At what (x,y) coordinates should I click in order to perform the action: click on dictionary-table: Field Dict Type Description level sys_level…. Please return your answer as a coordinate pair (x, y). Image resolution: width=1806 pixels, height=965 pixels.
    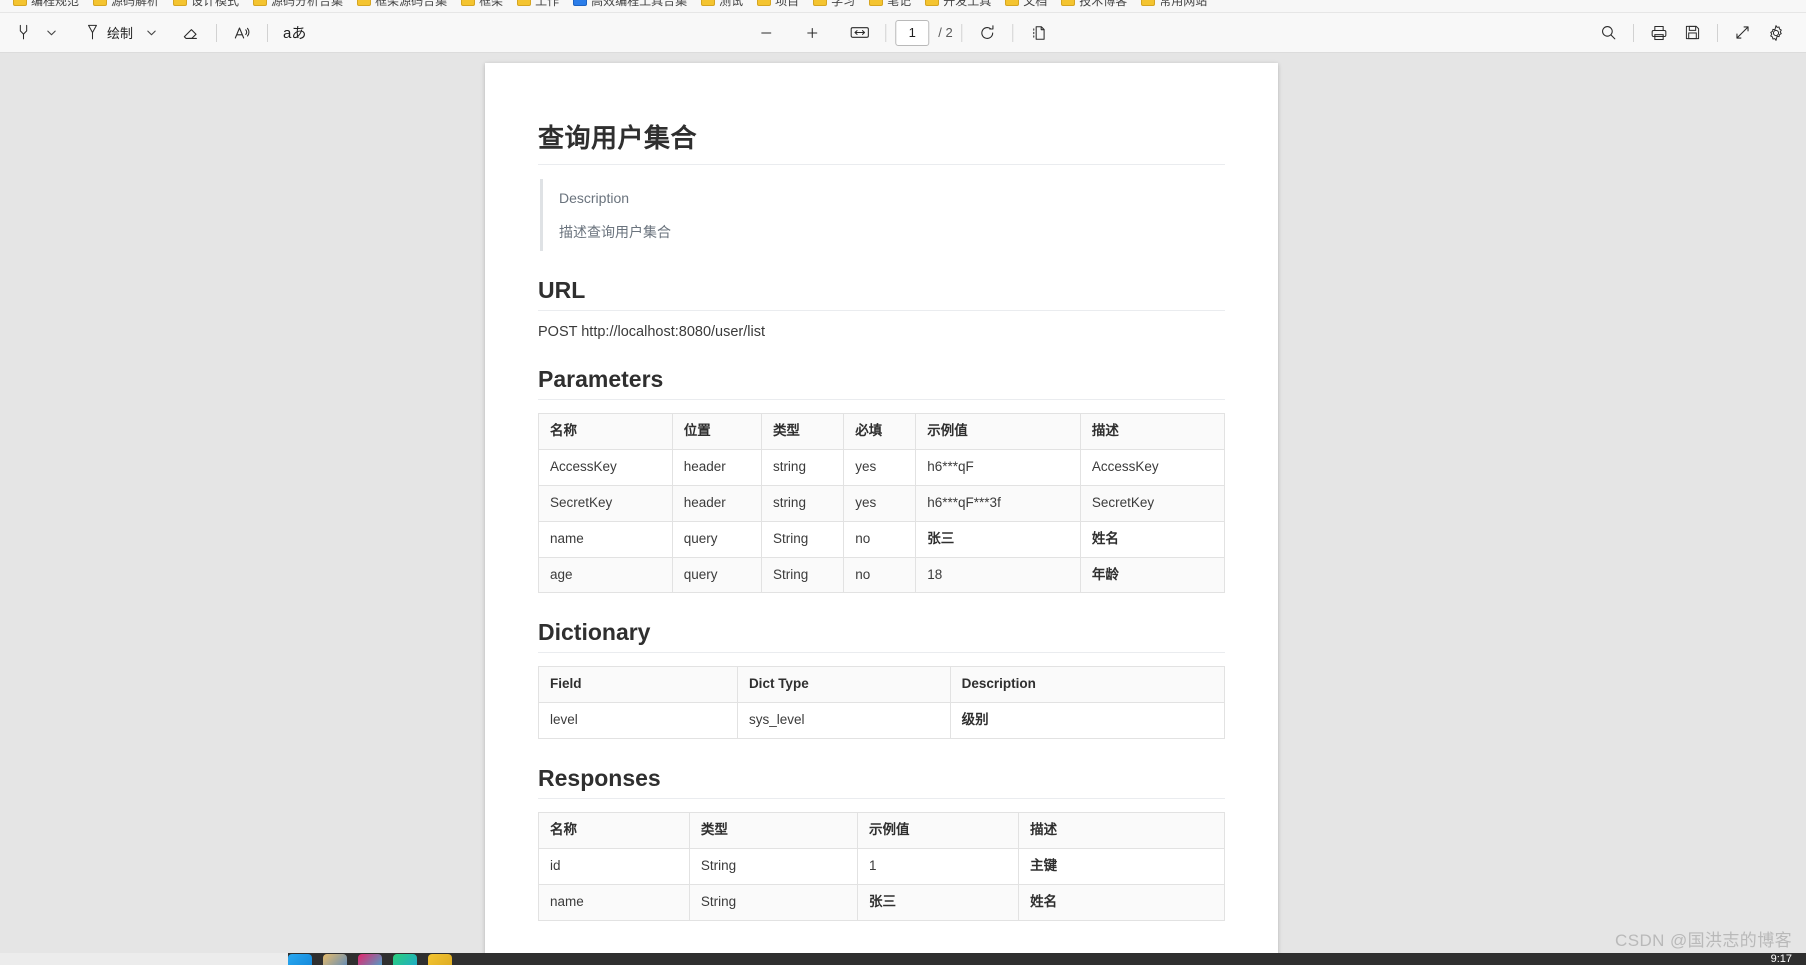
    Looking at the image, I should click on (882, 703).